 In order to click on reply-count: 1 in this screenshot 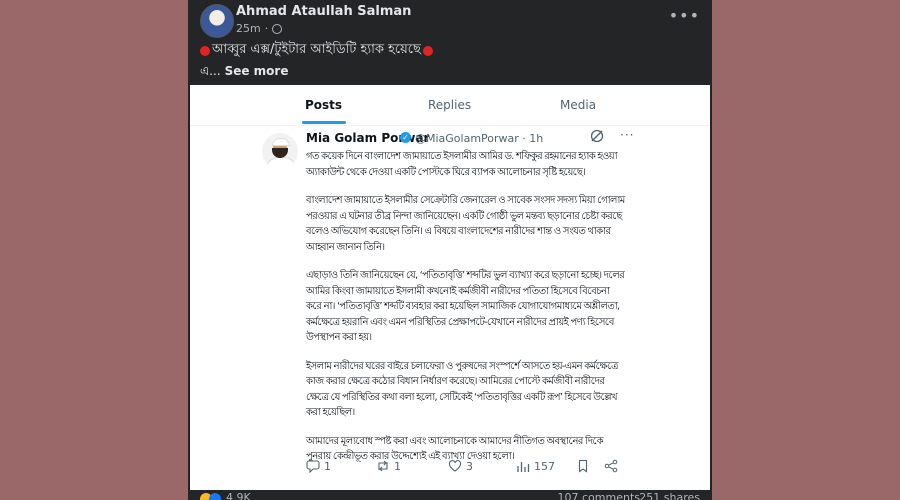, I will do `click(327, 466)`.